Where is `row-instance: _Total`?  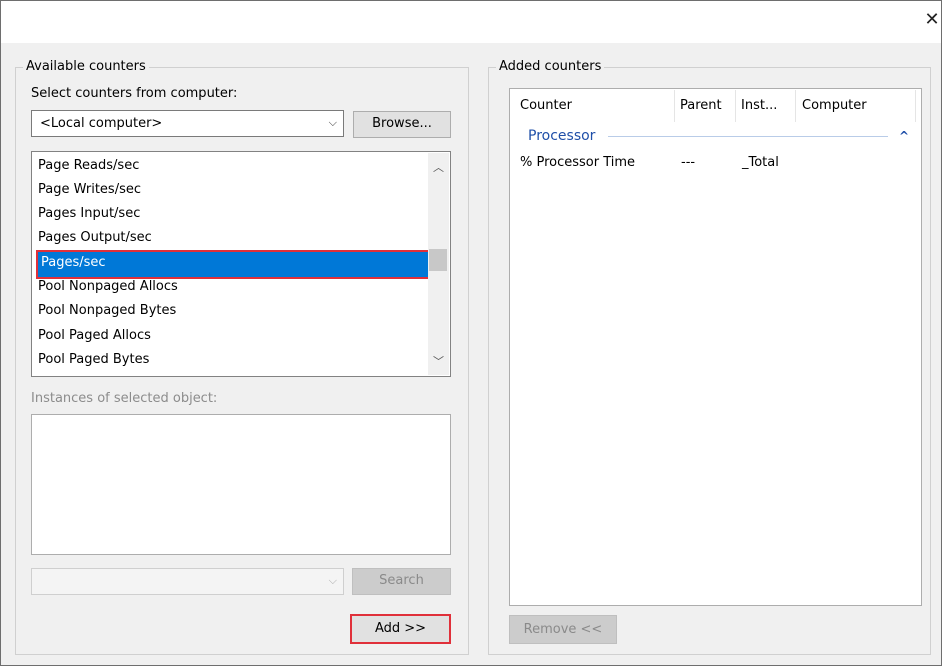
row-instance: _Total is located at coordinates (760, 162).